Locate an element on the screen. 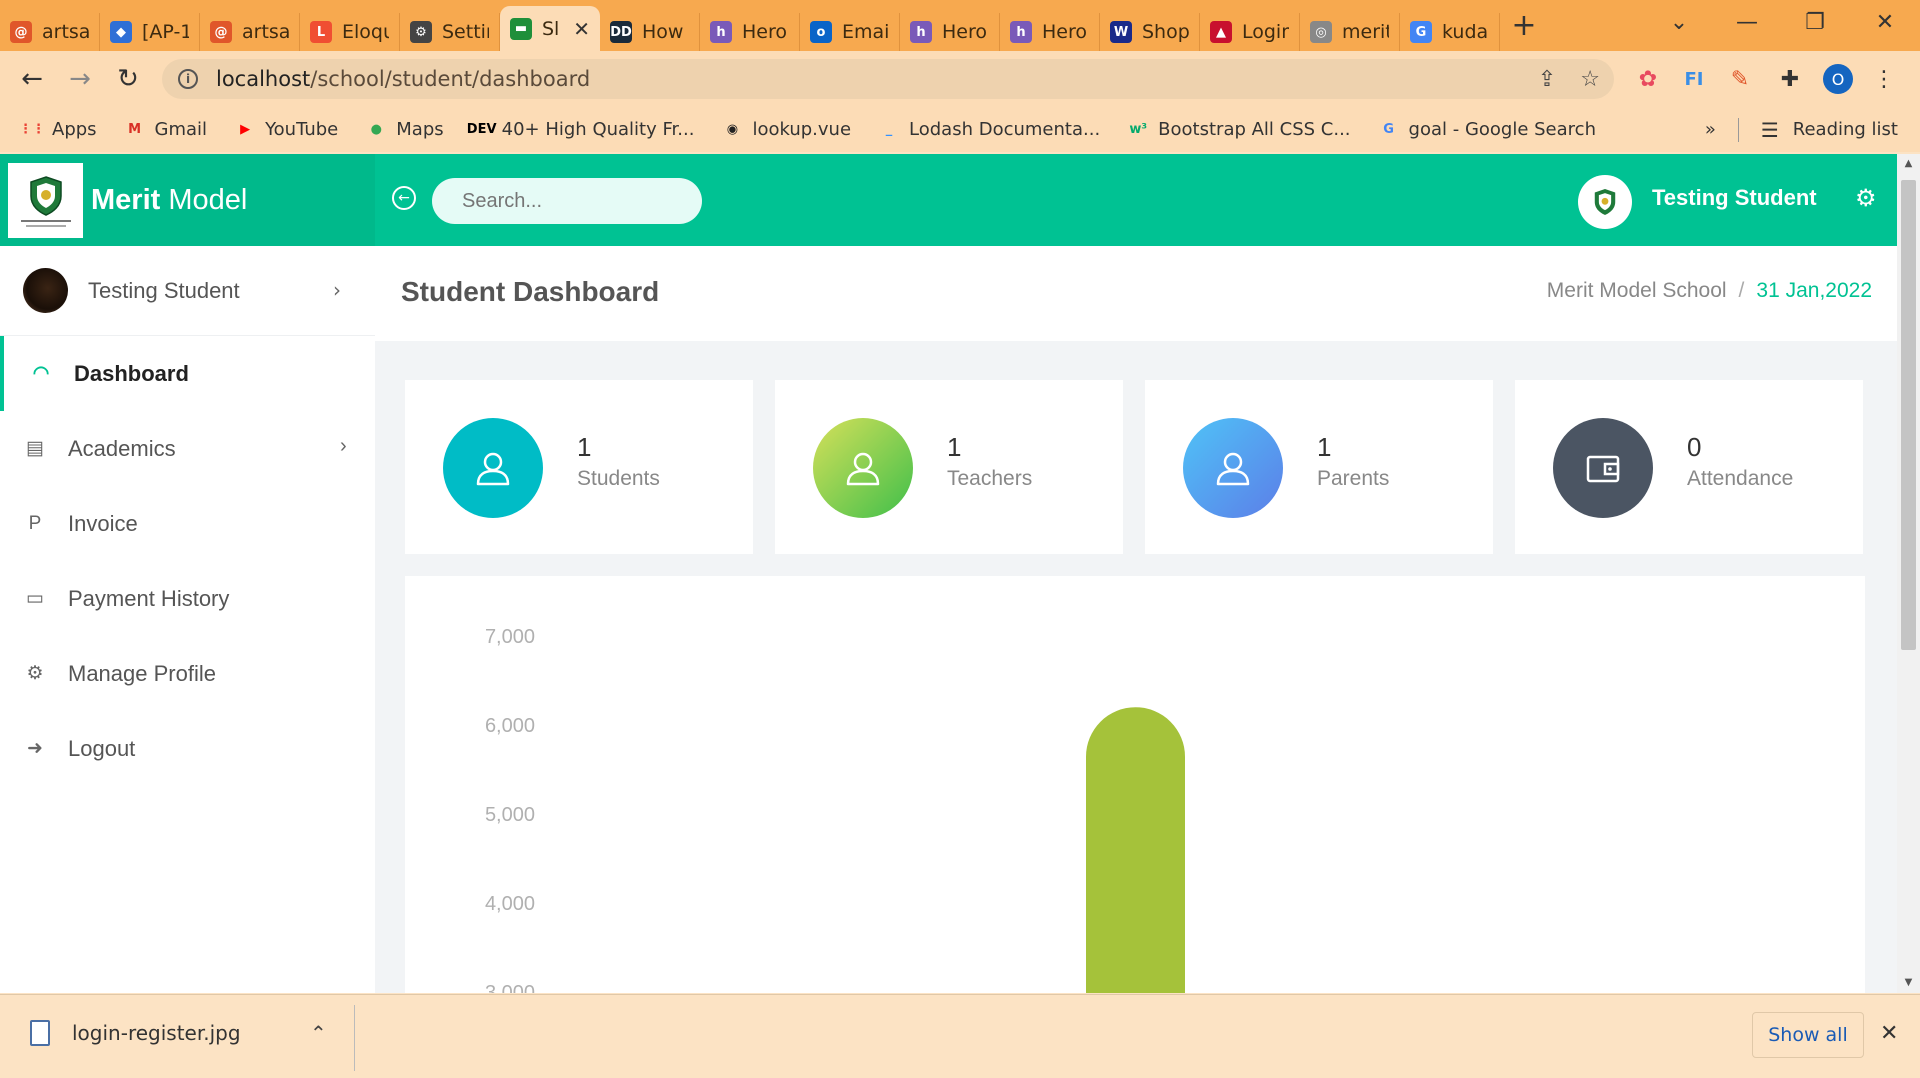  page-scrollbar: ▲ ▼ is located at coordinates (1908, 573).